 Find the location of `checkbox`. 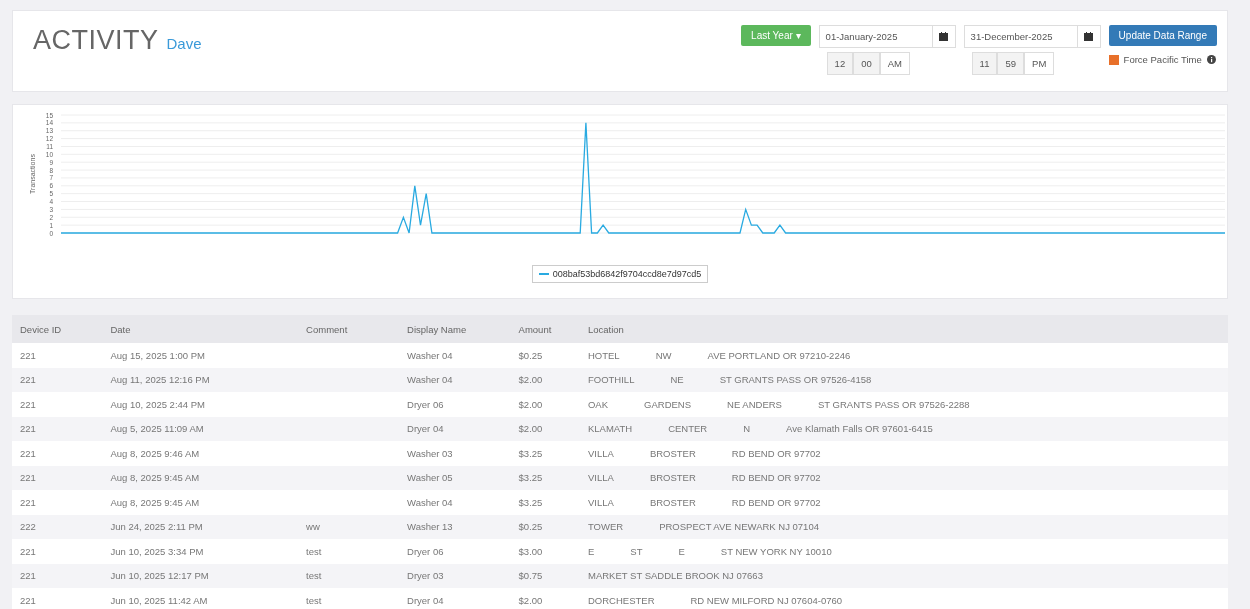

checkbox is located at coordinates (1113, 59).